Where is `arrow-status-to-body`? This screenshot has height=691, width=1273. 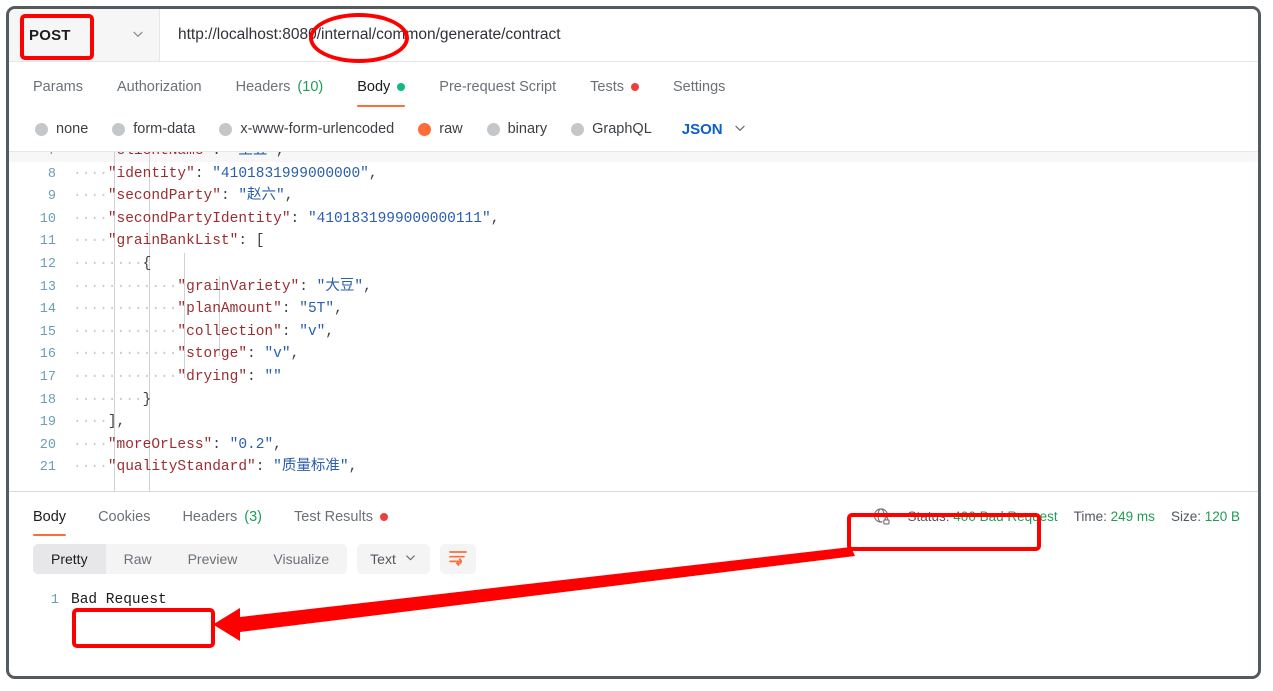
arrow-status-to-body is located at coordinates (534, 594).